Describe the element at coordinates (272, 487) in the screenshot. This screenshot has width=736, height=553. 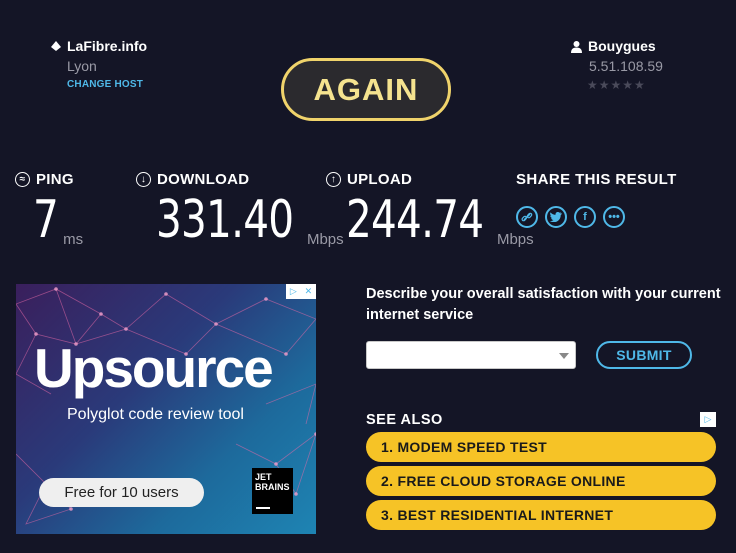
I see `jetbrains-logo-line2: BRAINS` at that location.